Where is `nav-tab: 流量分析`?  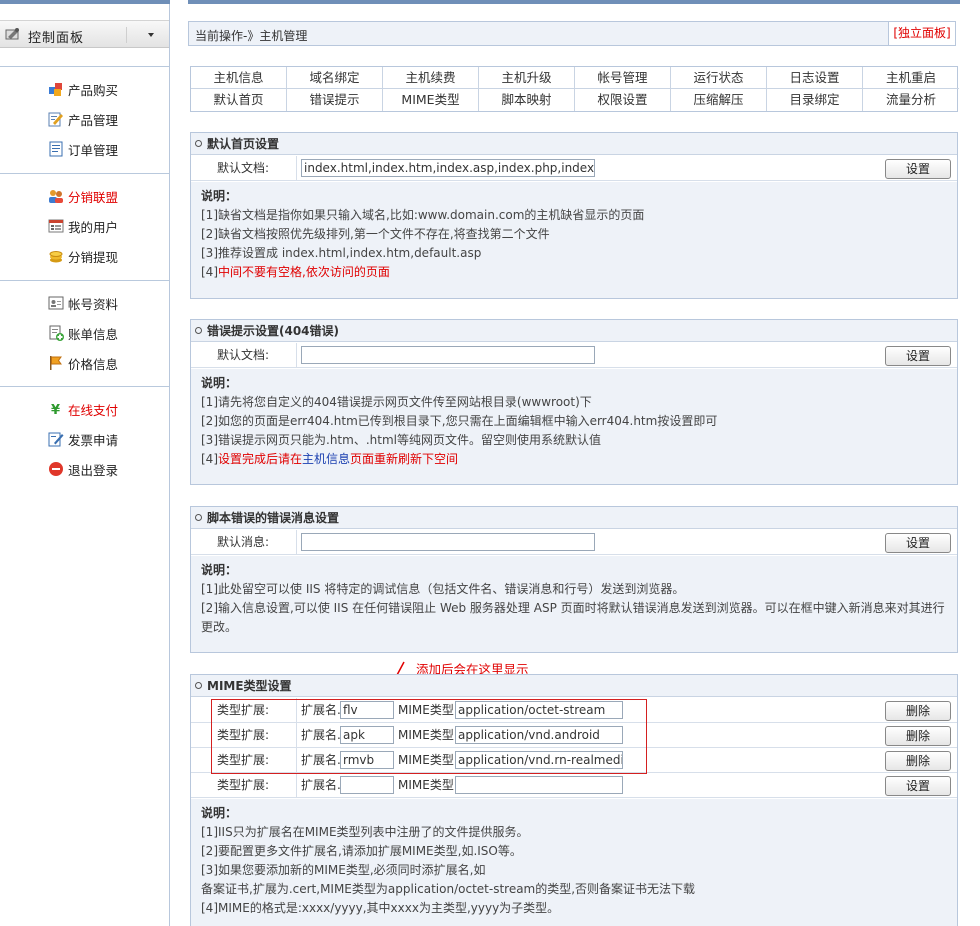 nav-tab: 流量分析 is located at coordinates (911, 100).